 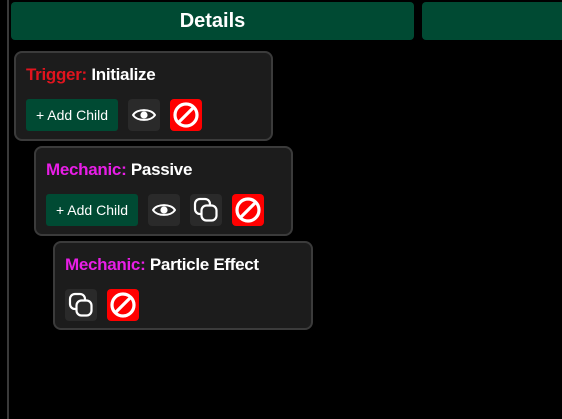 I want to click on card-title: Trigger: Initialize, so click(x=91, y=75).